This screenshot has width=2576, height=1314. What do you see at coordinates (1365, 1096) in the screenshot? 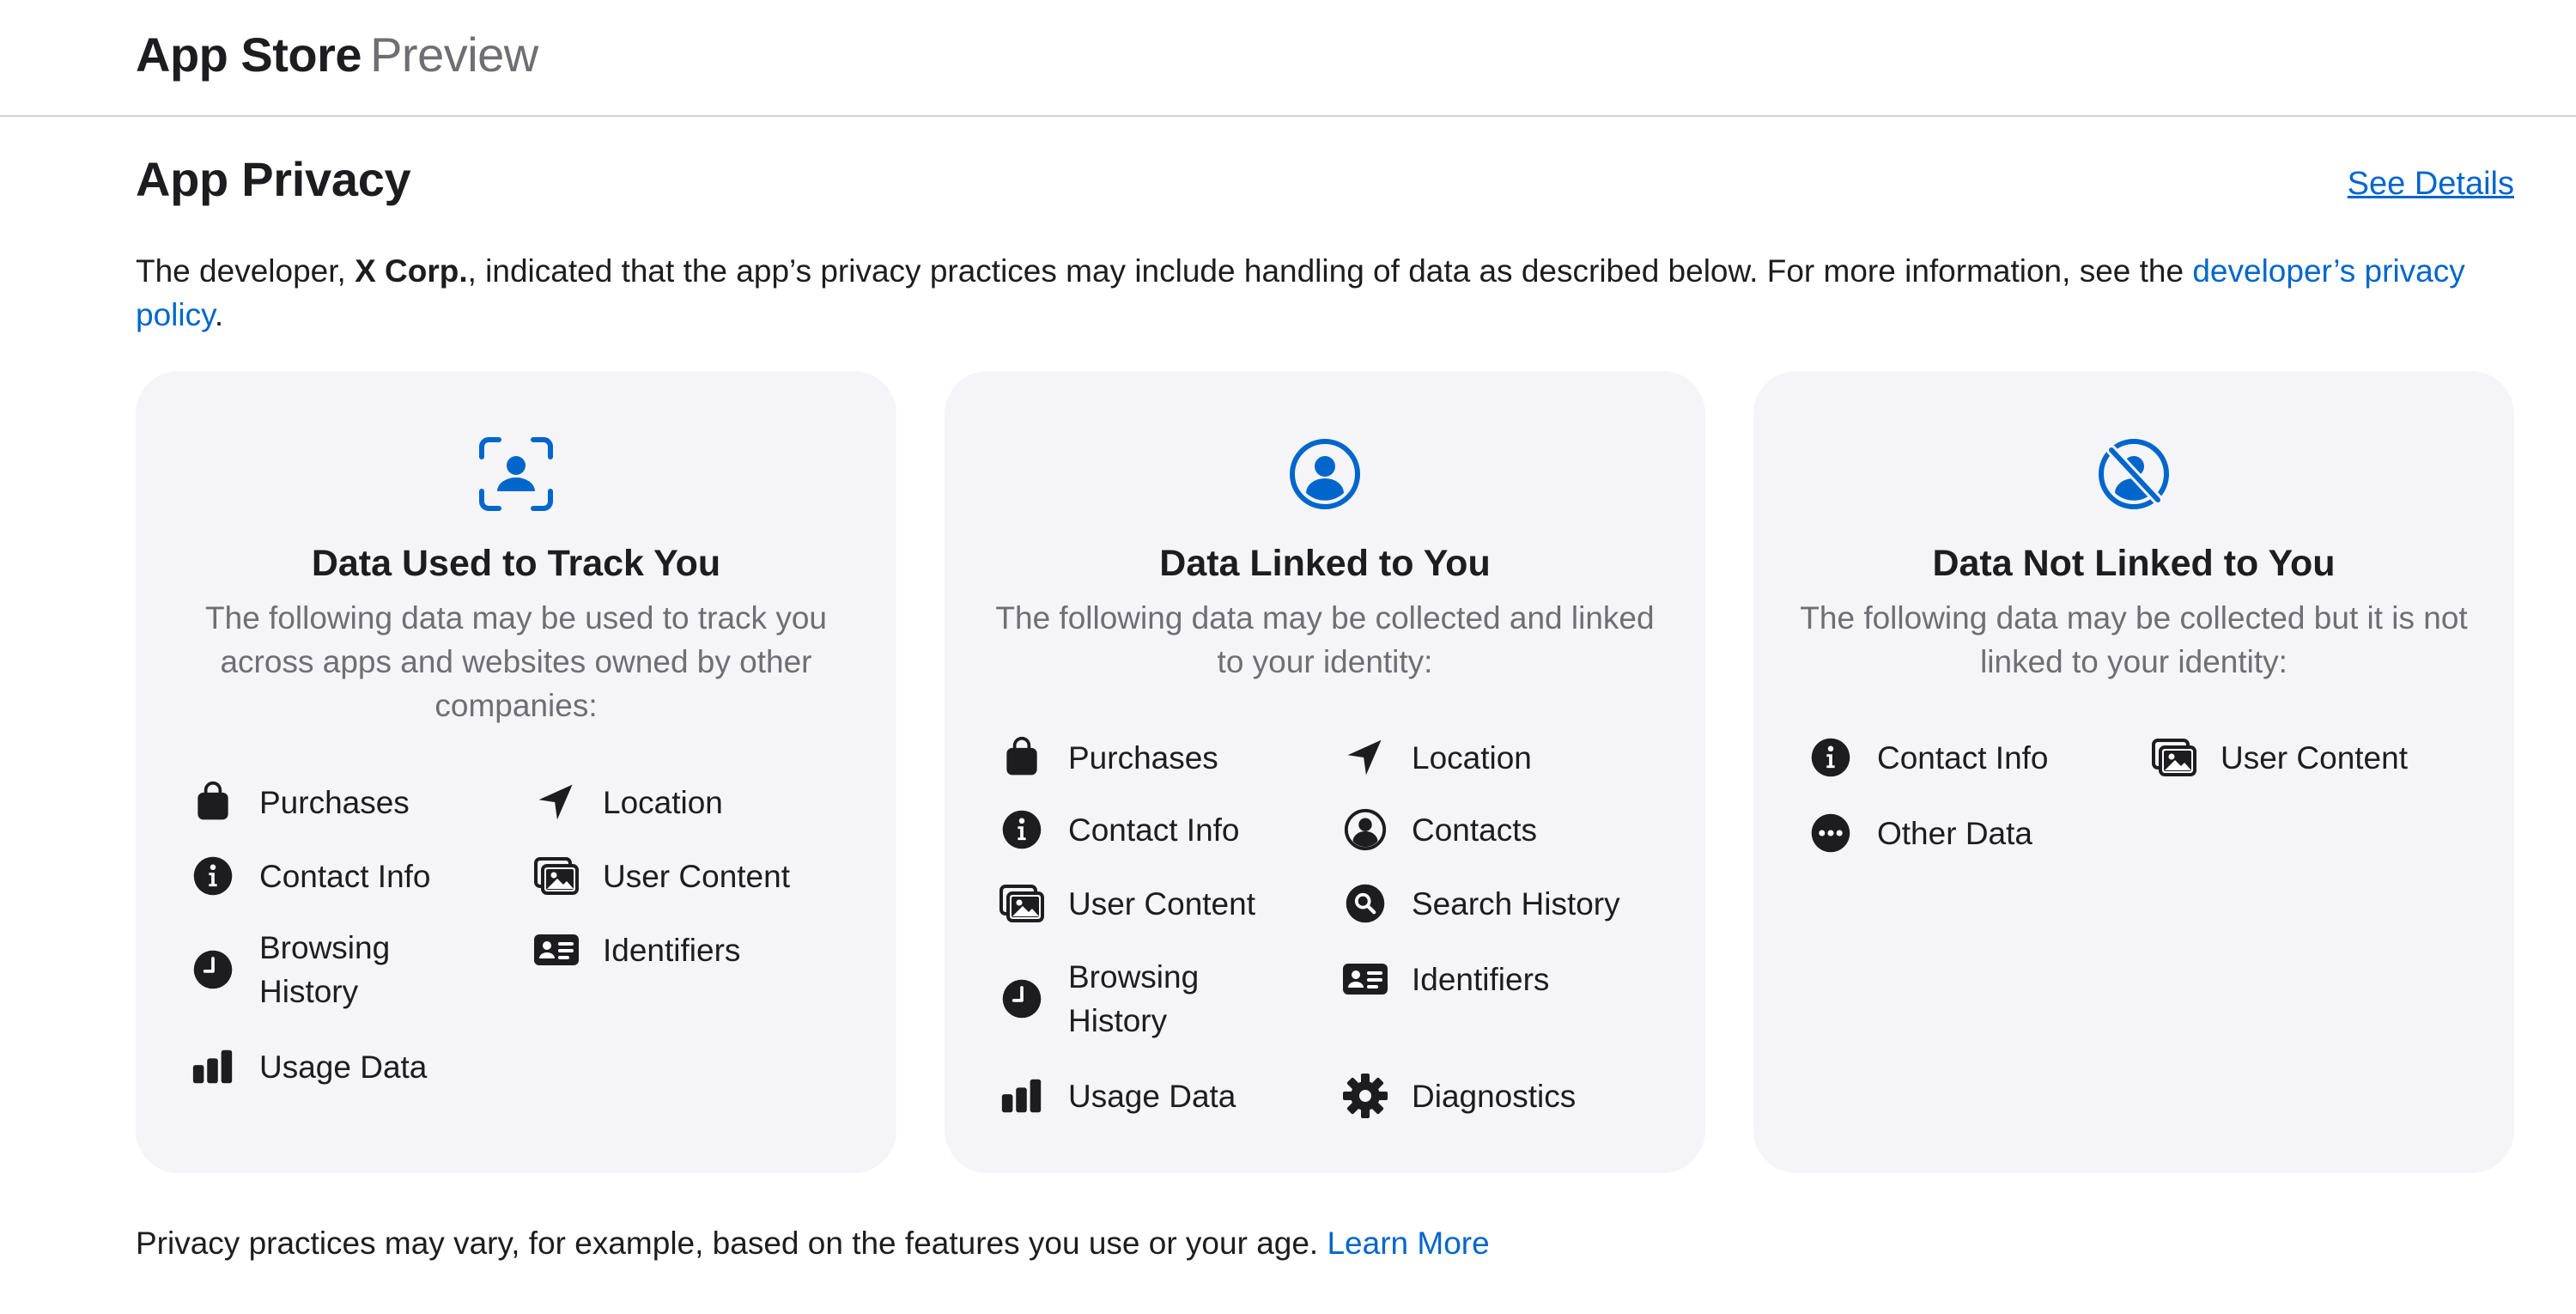
I see `gear-icon` at bounding box center [1365, 1096].